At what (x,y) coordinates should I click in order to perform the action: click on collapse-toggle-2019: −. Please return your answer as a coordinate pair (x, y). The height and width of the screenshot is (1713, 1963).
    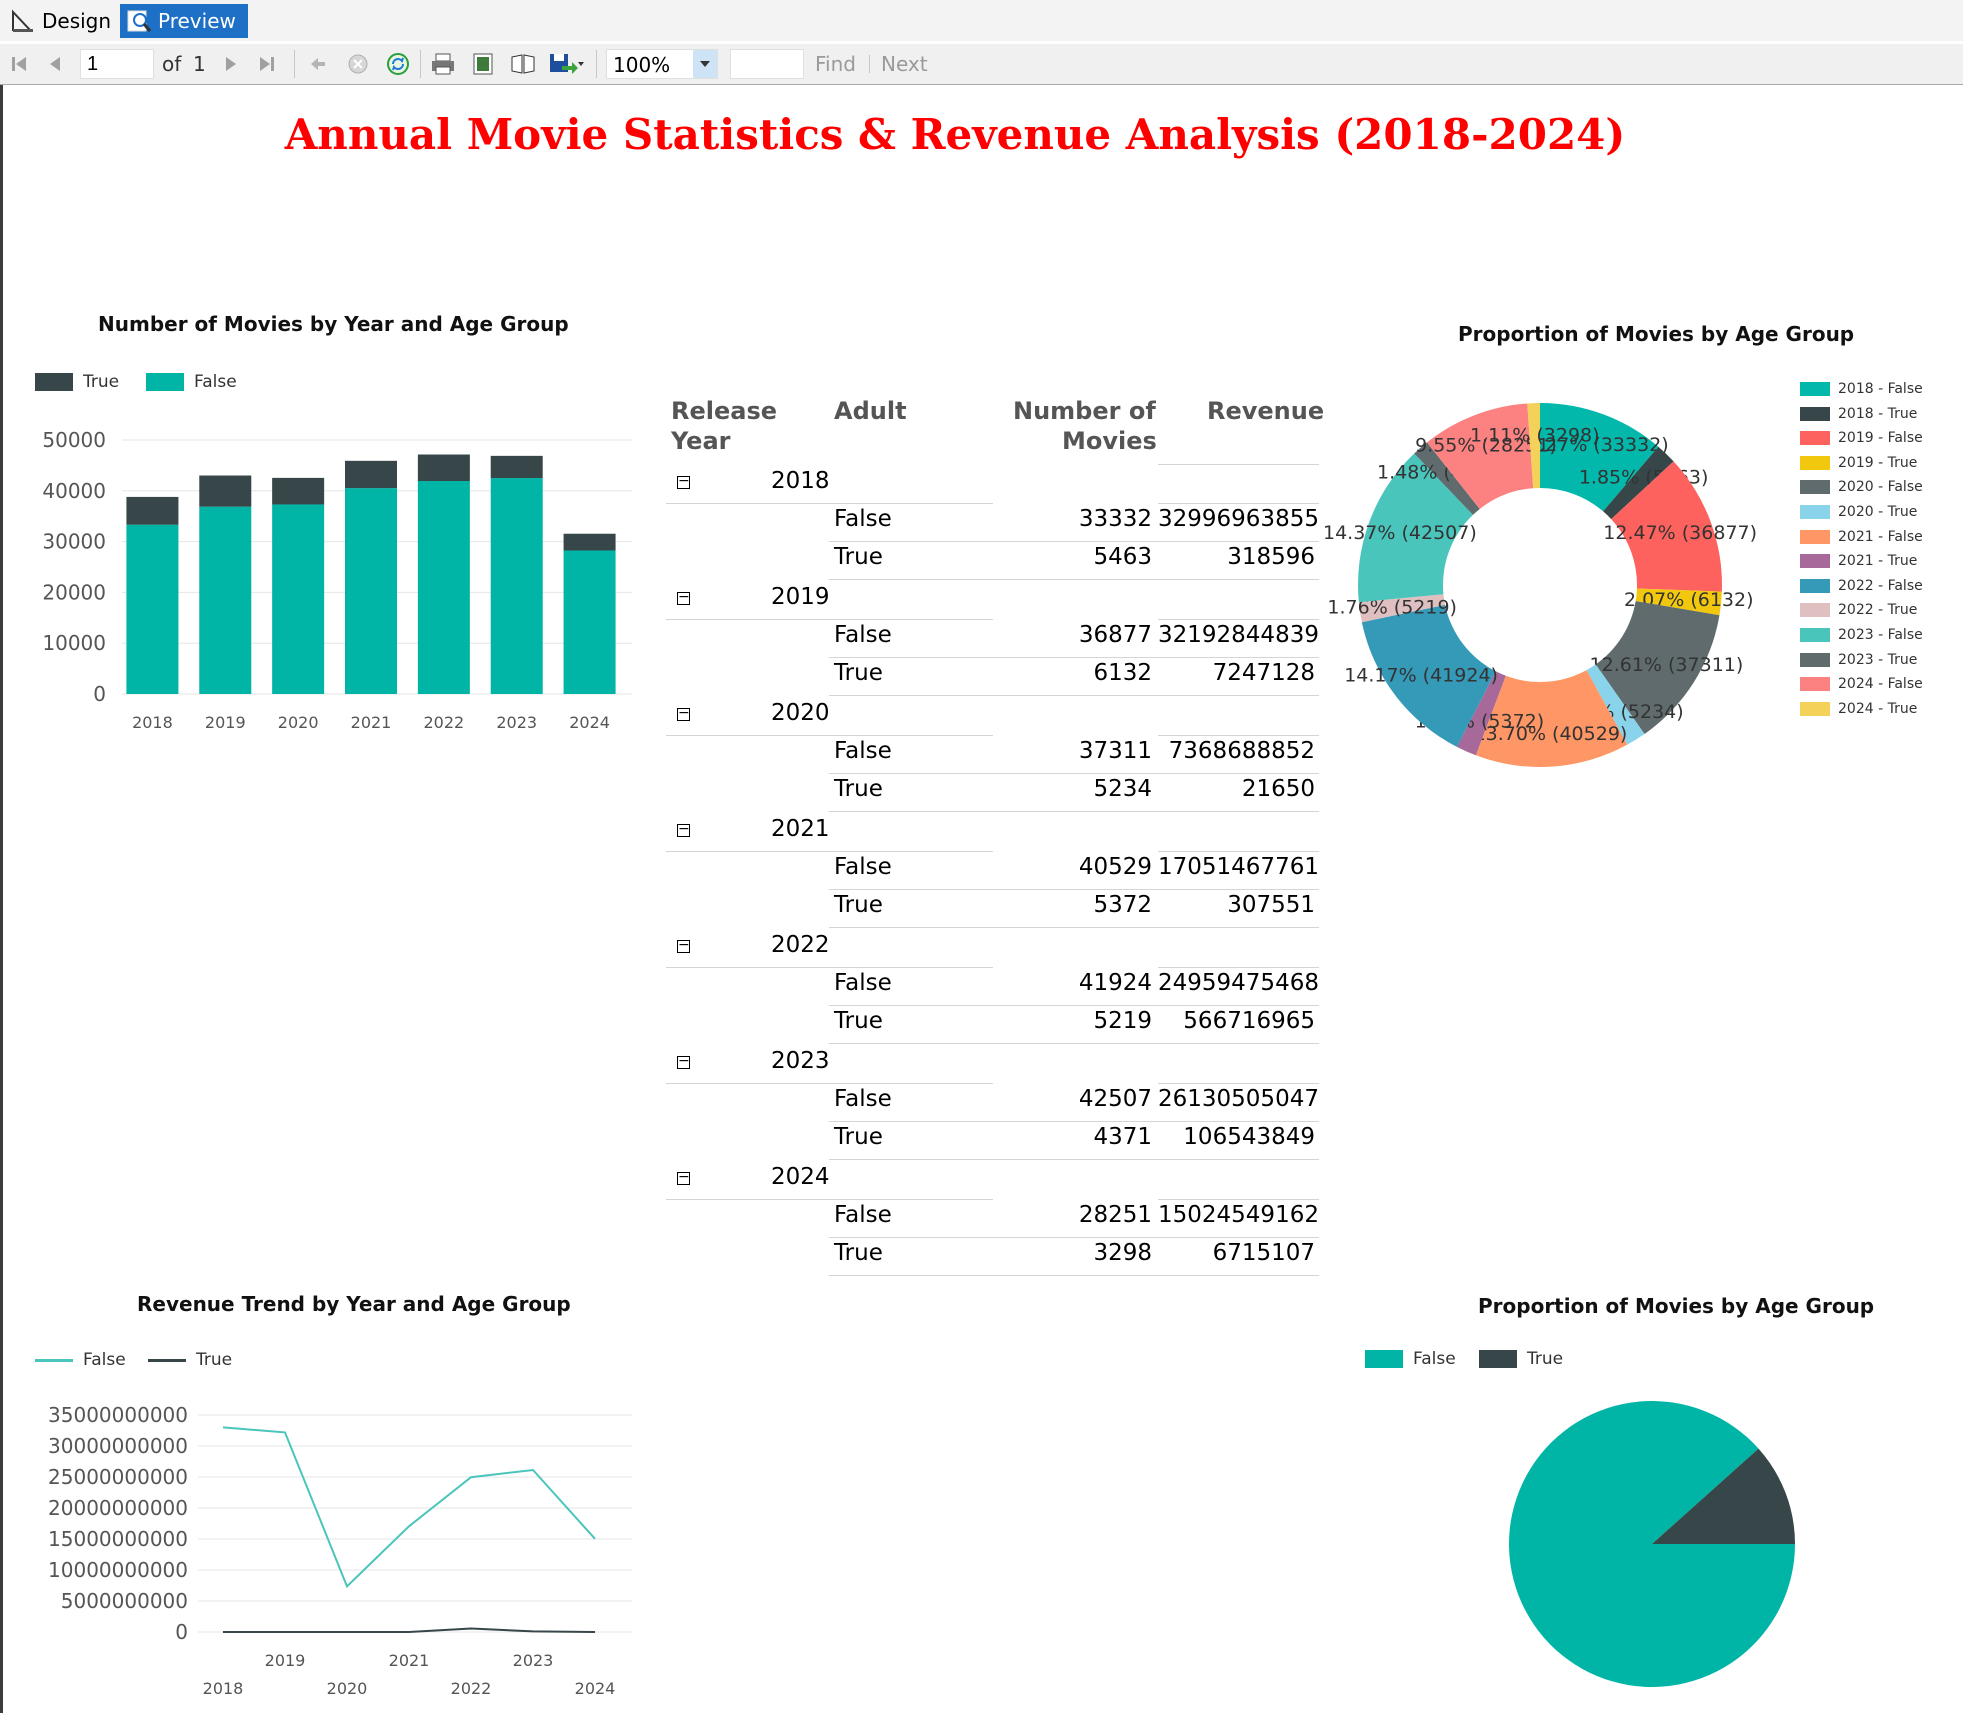
    Looking at the image, I should click on (683, 597).